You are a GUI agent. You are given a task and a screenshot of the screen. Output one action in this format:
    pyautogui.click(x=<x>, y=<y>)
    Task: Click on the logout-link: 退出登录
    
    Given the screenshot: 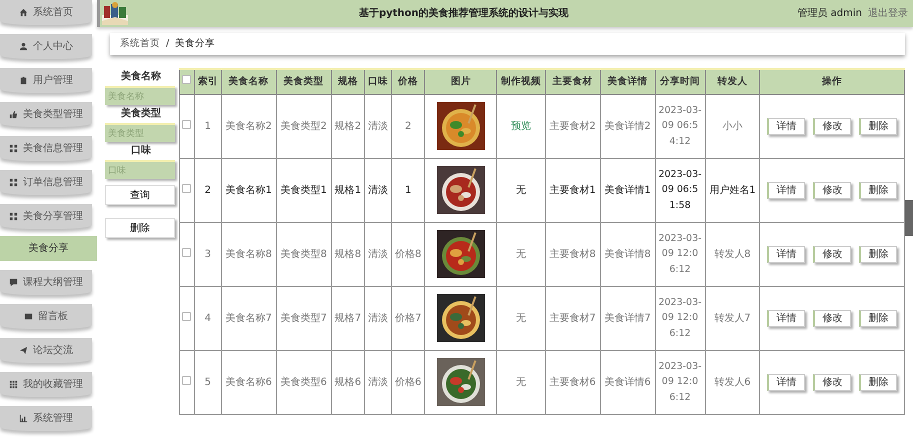 What is the action you would take?
    pyautogui.click(x=888, y=13)
    